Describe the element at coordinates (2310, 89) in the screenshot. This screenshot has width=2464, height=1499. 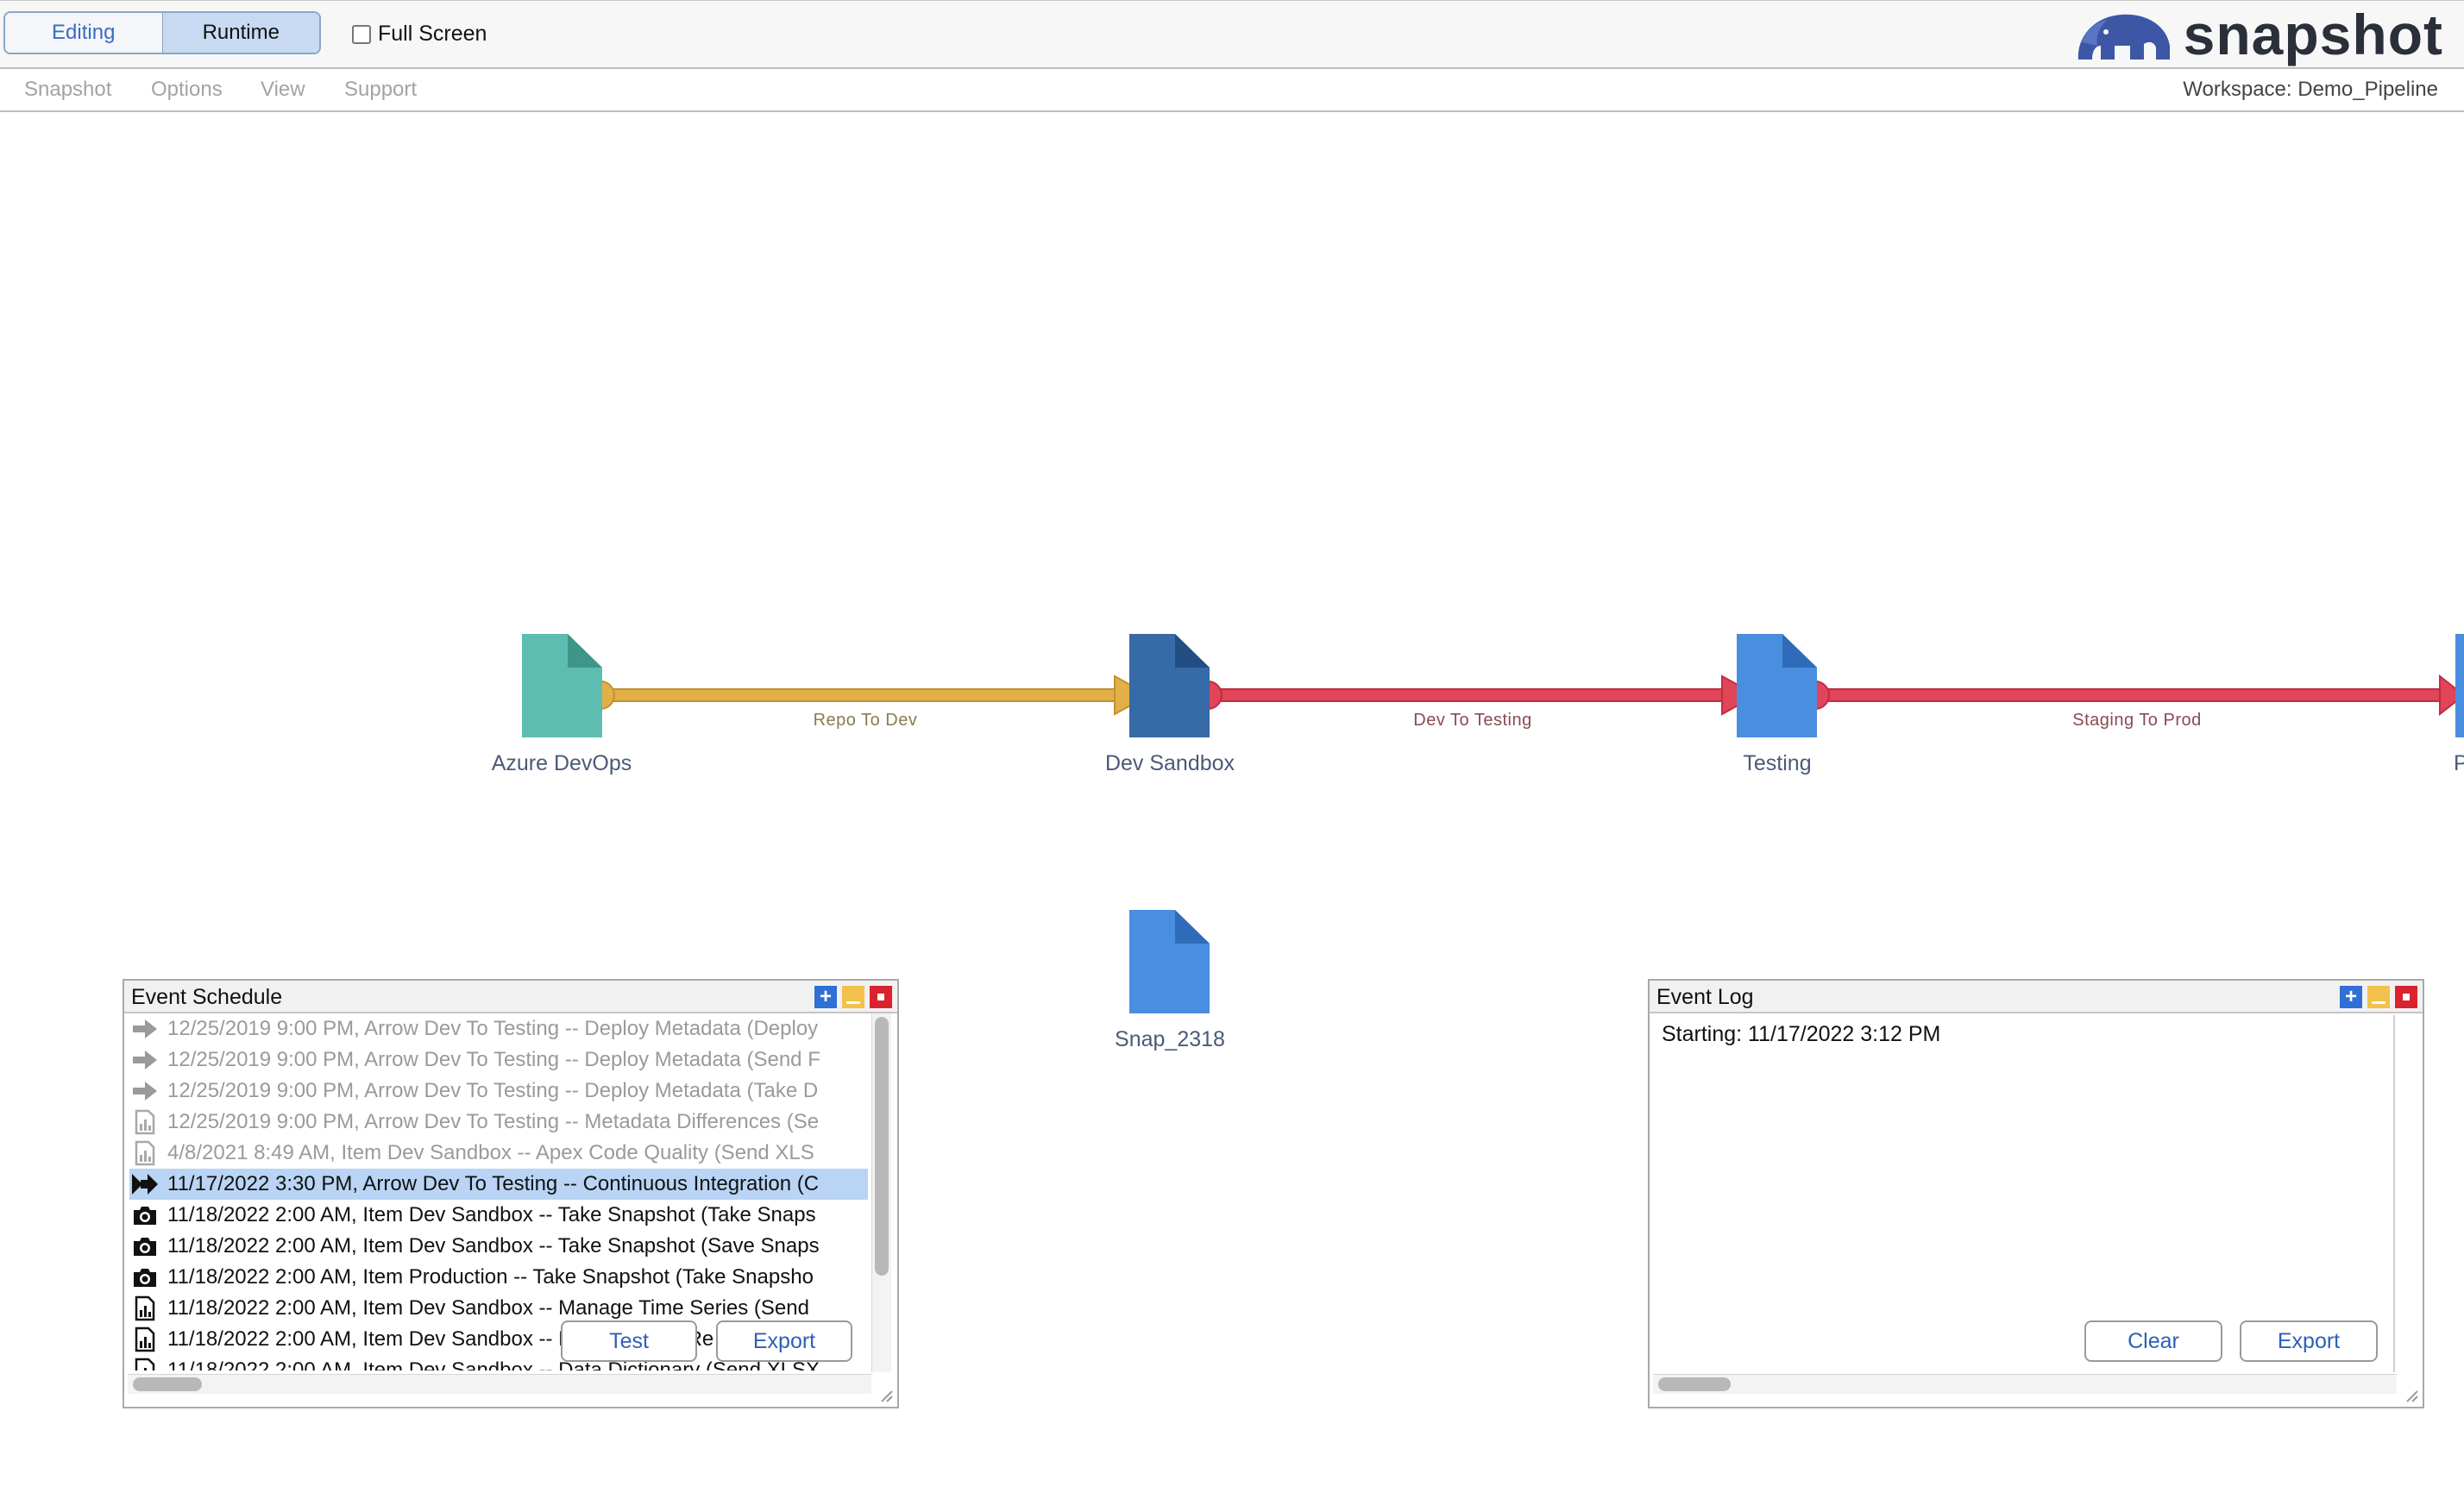
I see `workspace-label: Workspace: Demo_Pipeline` at that location.